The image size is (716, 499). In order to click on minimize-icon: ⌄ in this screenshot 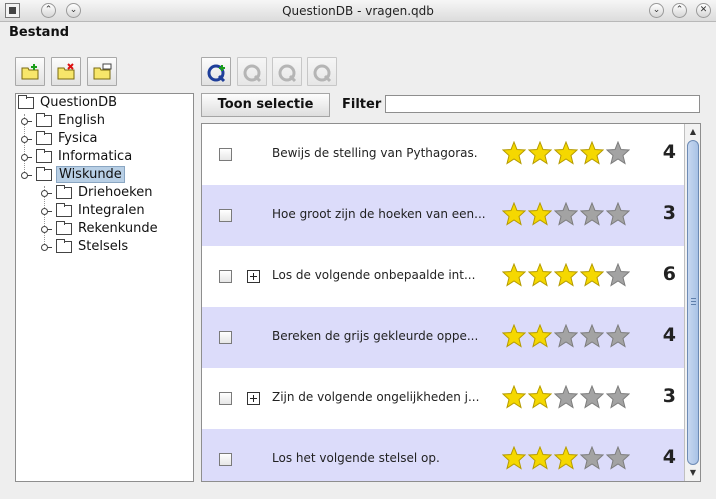, I will do `click(656, 10)`.